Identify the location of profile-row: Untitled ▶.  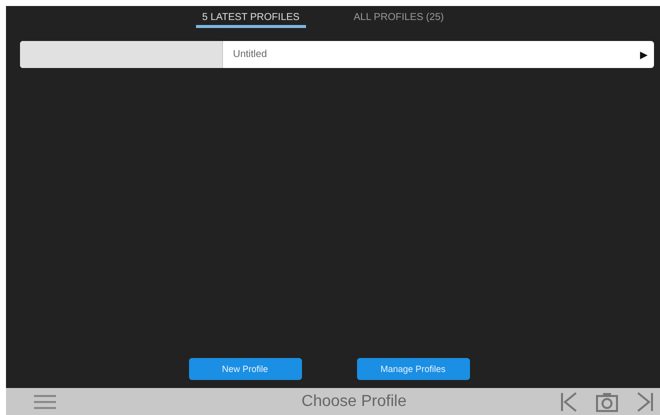
(337, 54).